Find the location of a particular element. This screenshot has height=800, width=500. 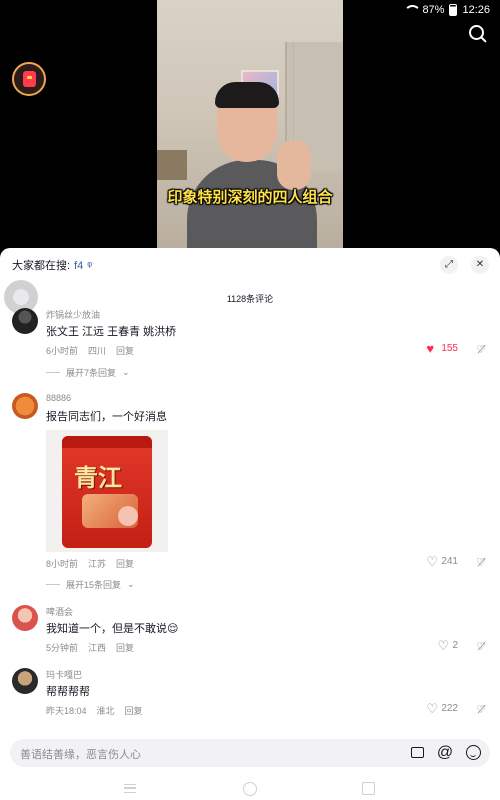

background-desk is located at coordinates (172, 165).